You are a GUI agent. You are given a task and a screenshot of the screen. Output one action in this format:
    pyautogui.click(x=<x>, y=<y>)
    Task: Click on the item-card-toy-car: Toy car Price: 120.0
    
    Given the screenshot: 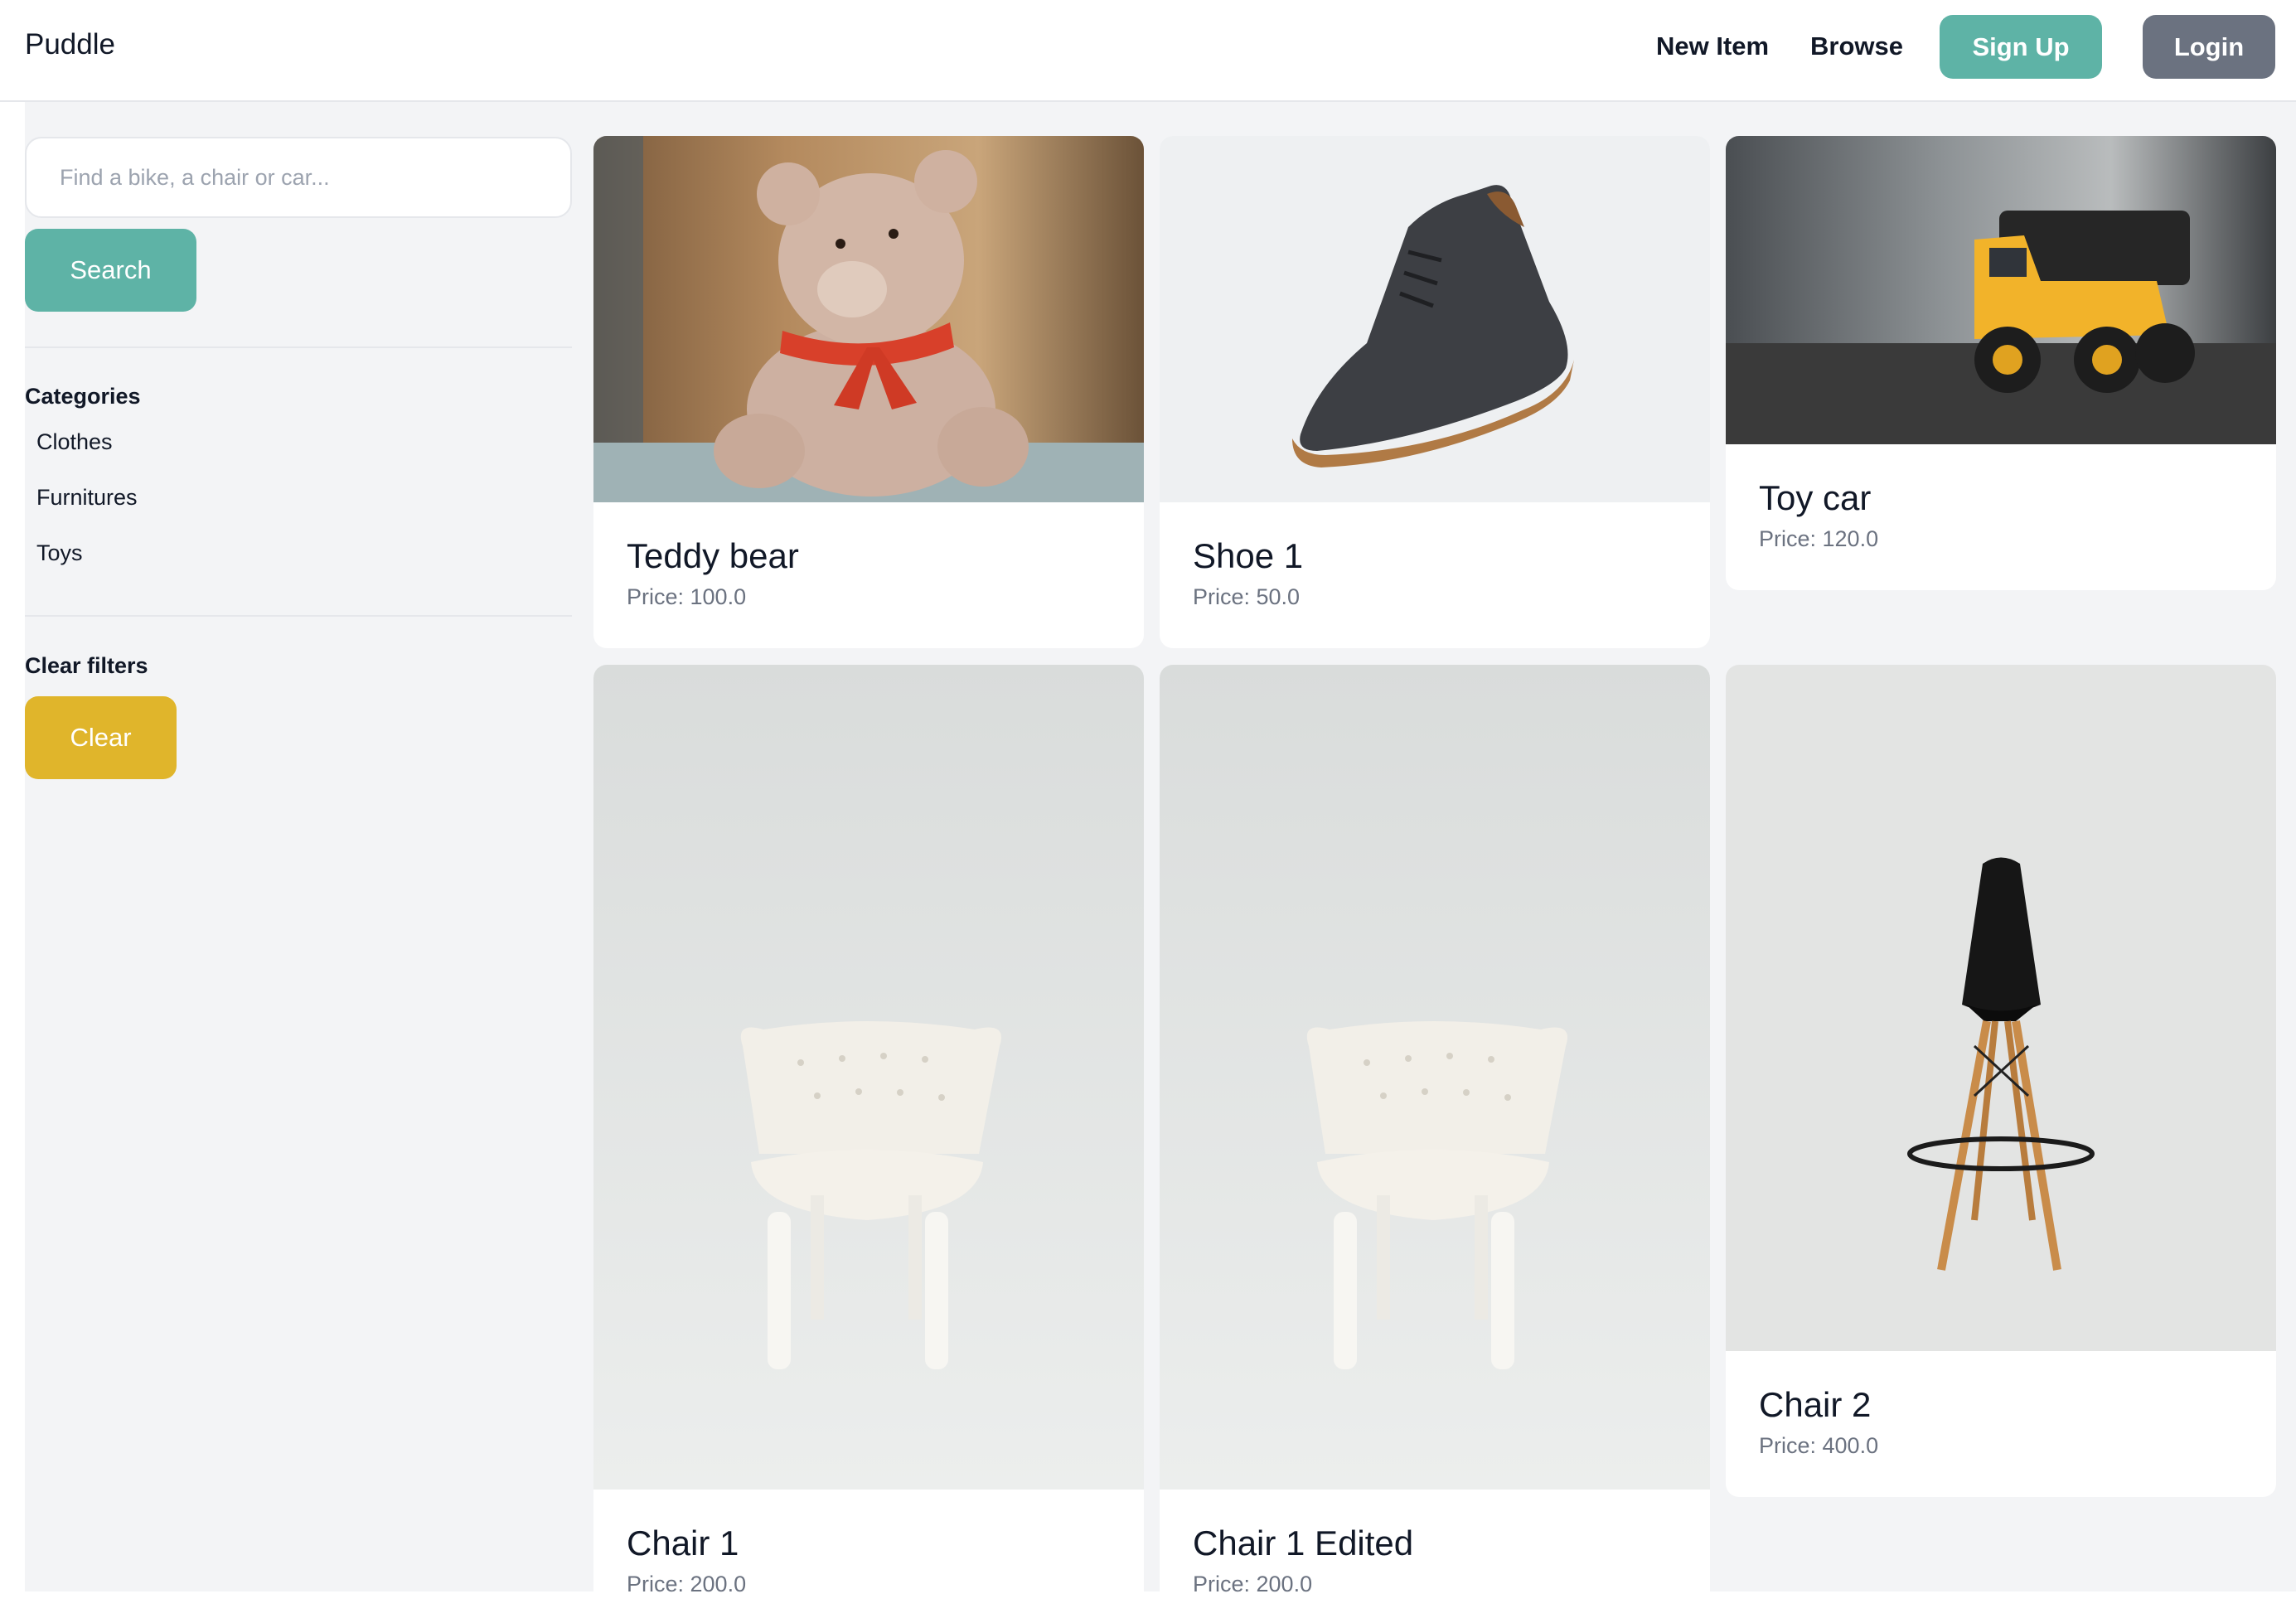 What is the action you would take?
    pyautogui.click(x=2001, y=363)
    